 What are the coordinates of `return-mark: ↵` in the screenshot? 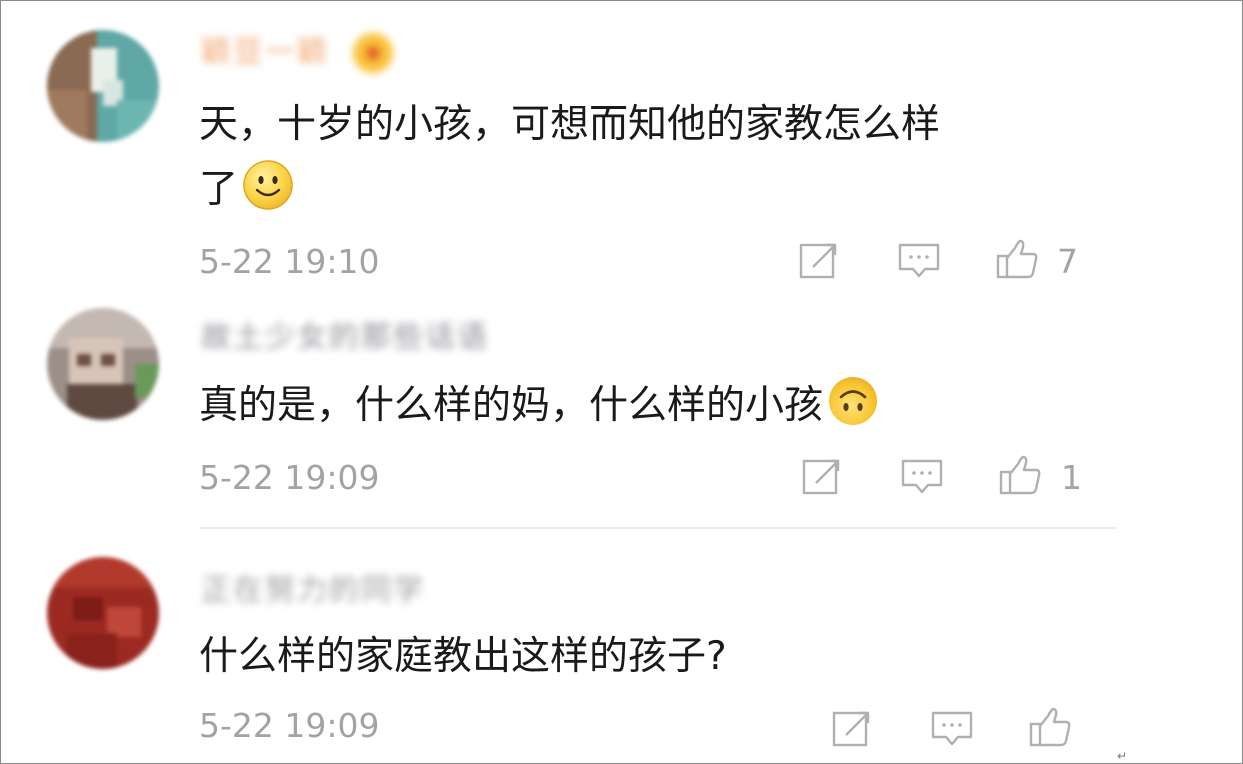 It's located at (1122, 756).